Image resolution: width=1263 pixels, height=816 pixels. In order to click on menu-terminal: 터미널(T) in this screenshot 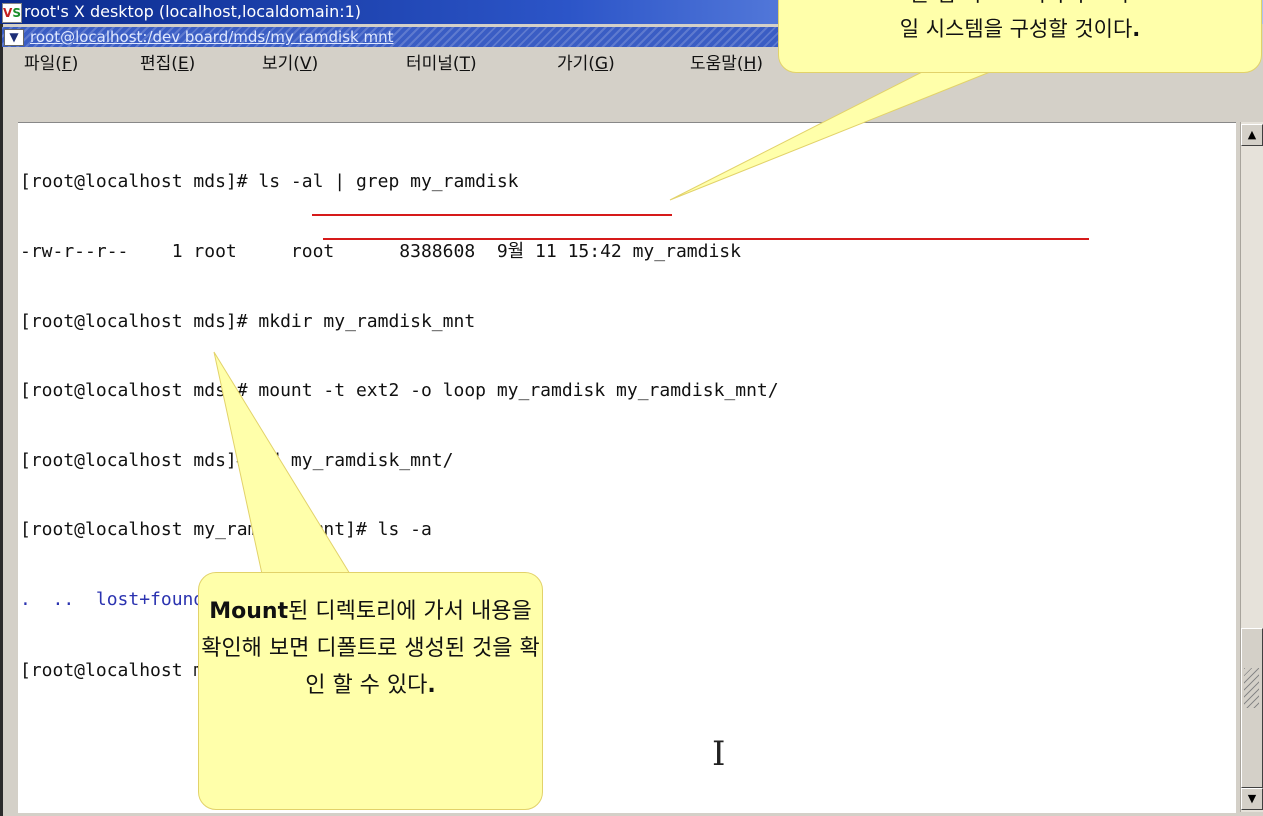, I will do `click(441, 64)`.